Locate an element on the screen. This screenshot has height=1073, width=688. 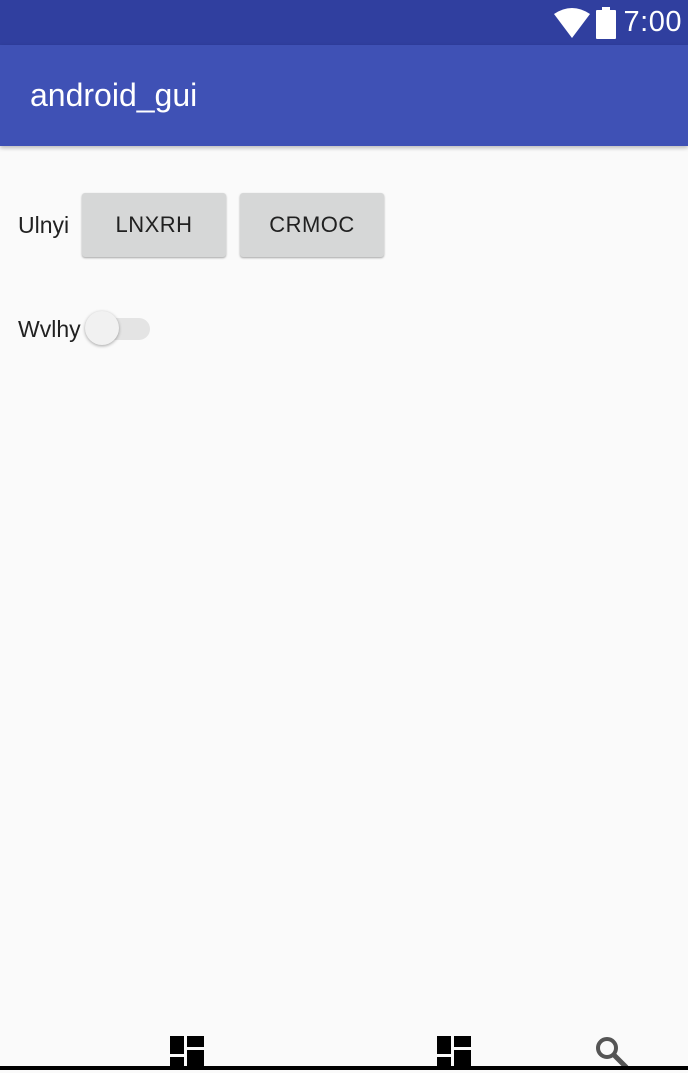
wvlhy-switch is located at coordinates (118, 329).